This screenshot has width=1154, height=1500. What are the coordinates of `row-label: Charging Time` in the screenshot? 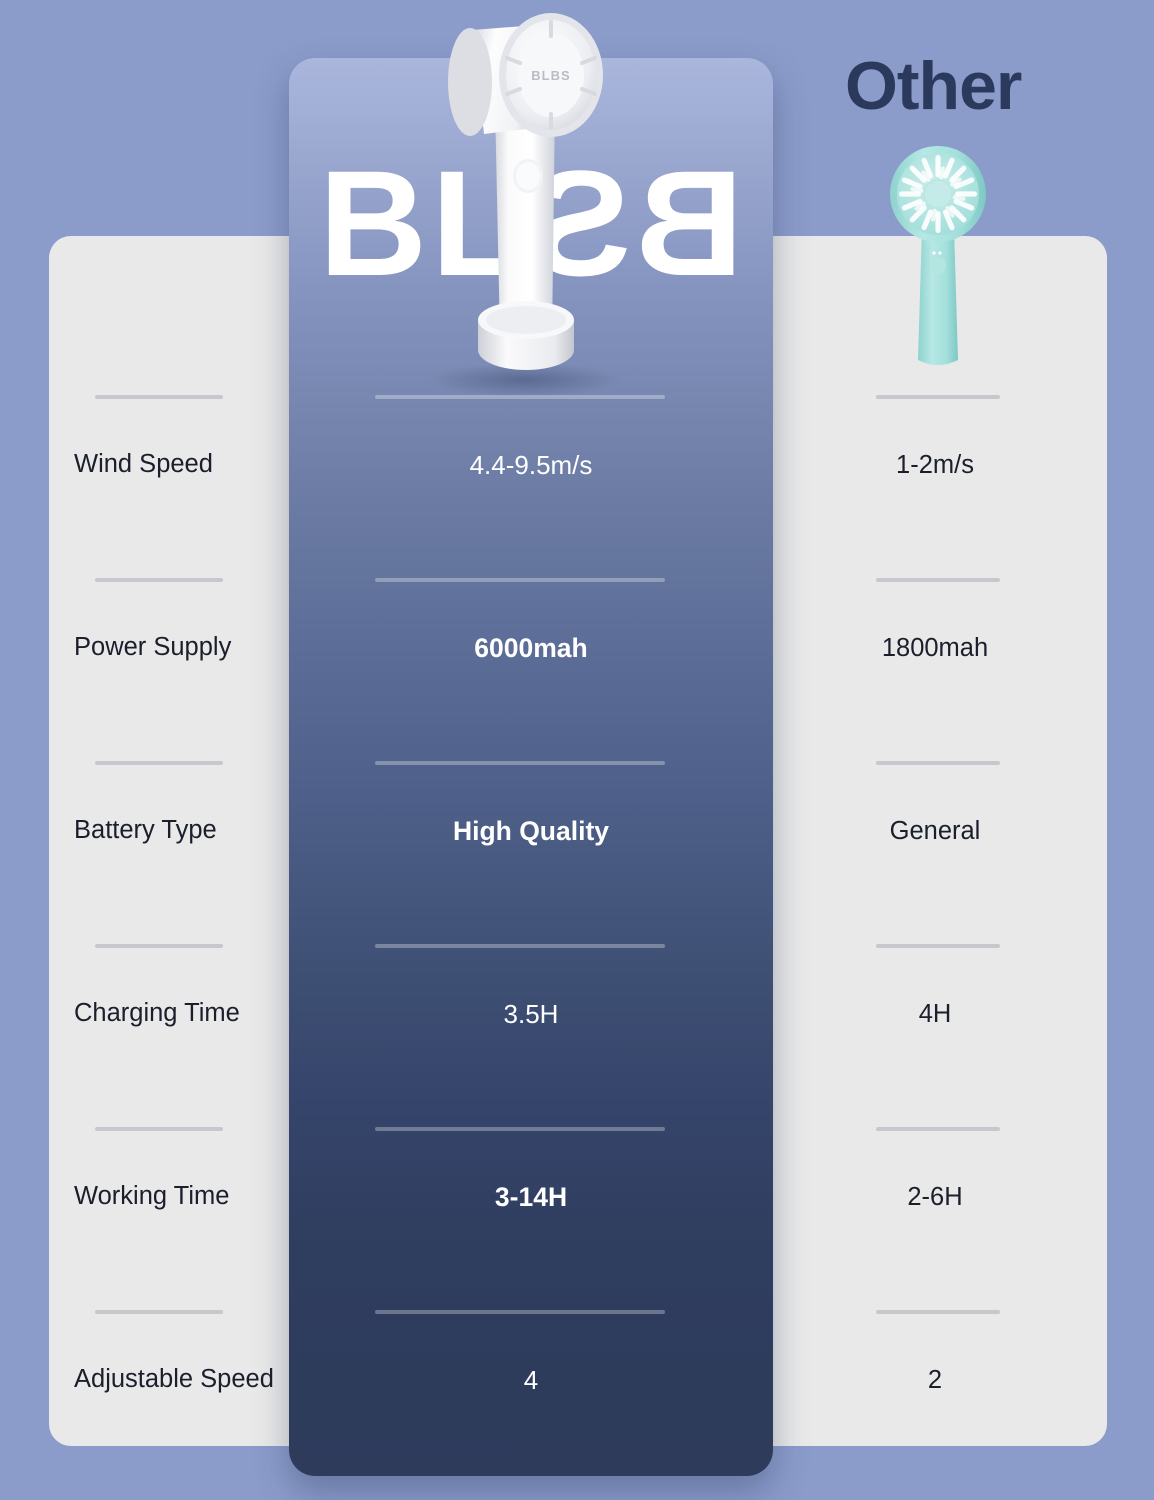 It's located at (157, 1013).